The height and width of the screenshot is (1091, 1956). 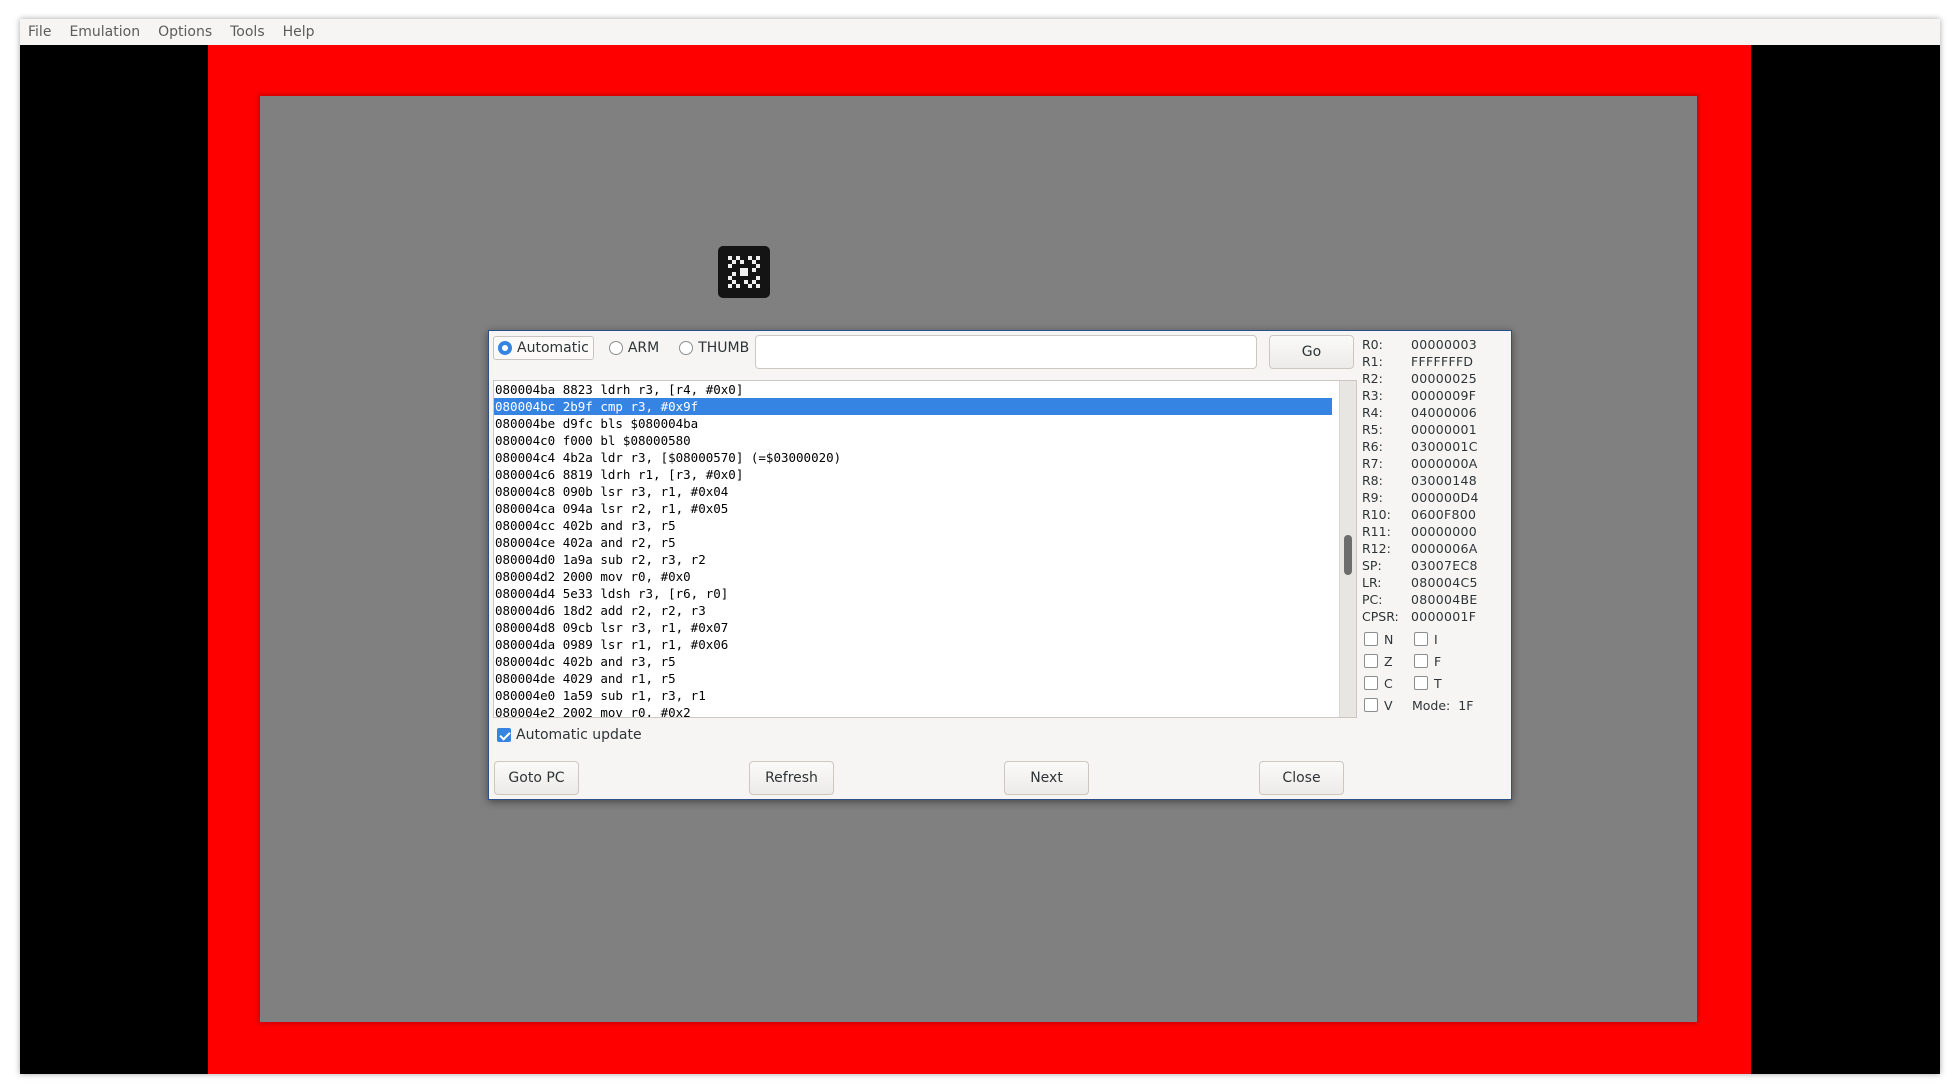 I want to click on register-value: 0000006A, so click(x=1444, y=548).